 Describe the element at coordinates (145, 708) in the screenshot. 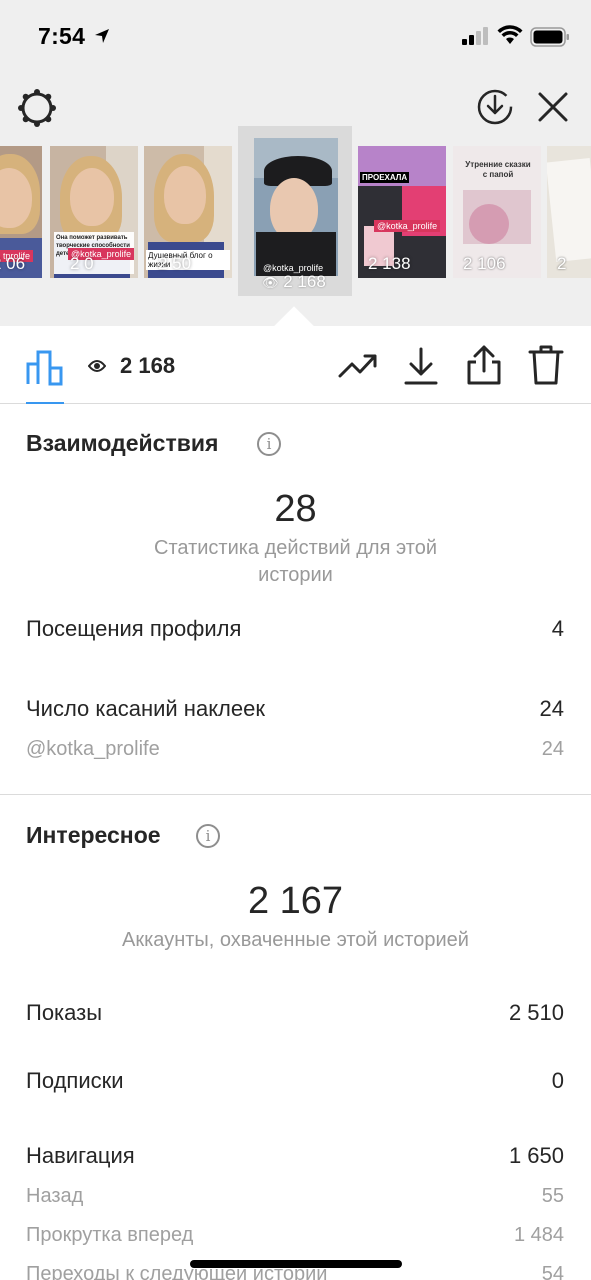

I see `metric-label: Число касаний наклеек` at that location.